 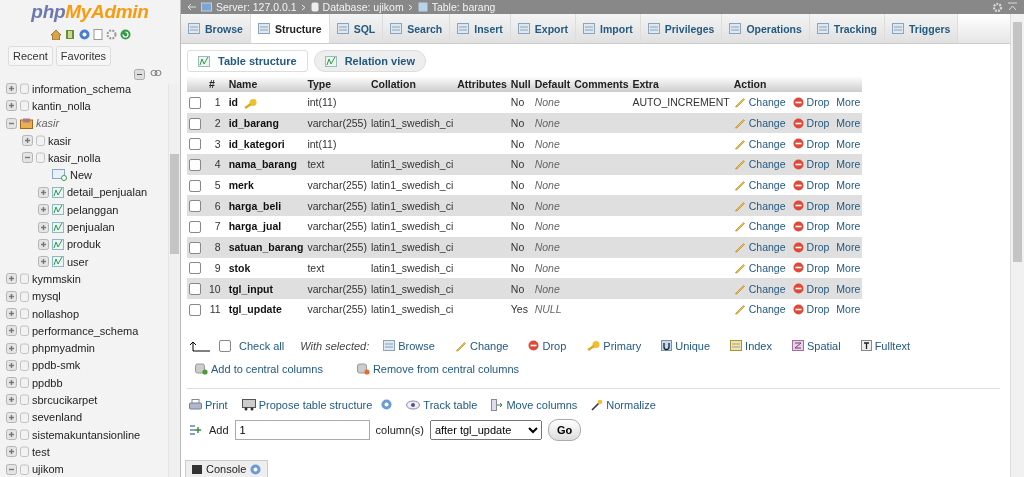 I want to click on document-icon, so click(x=97, y=34).